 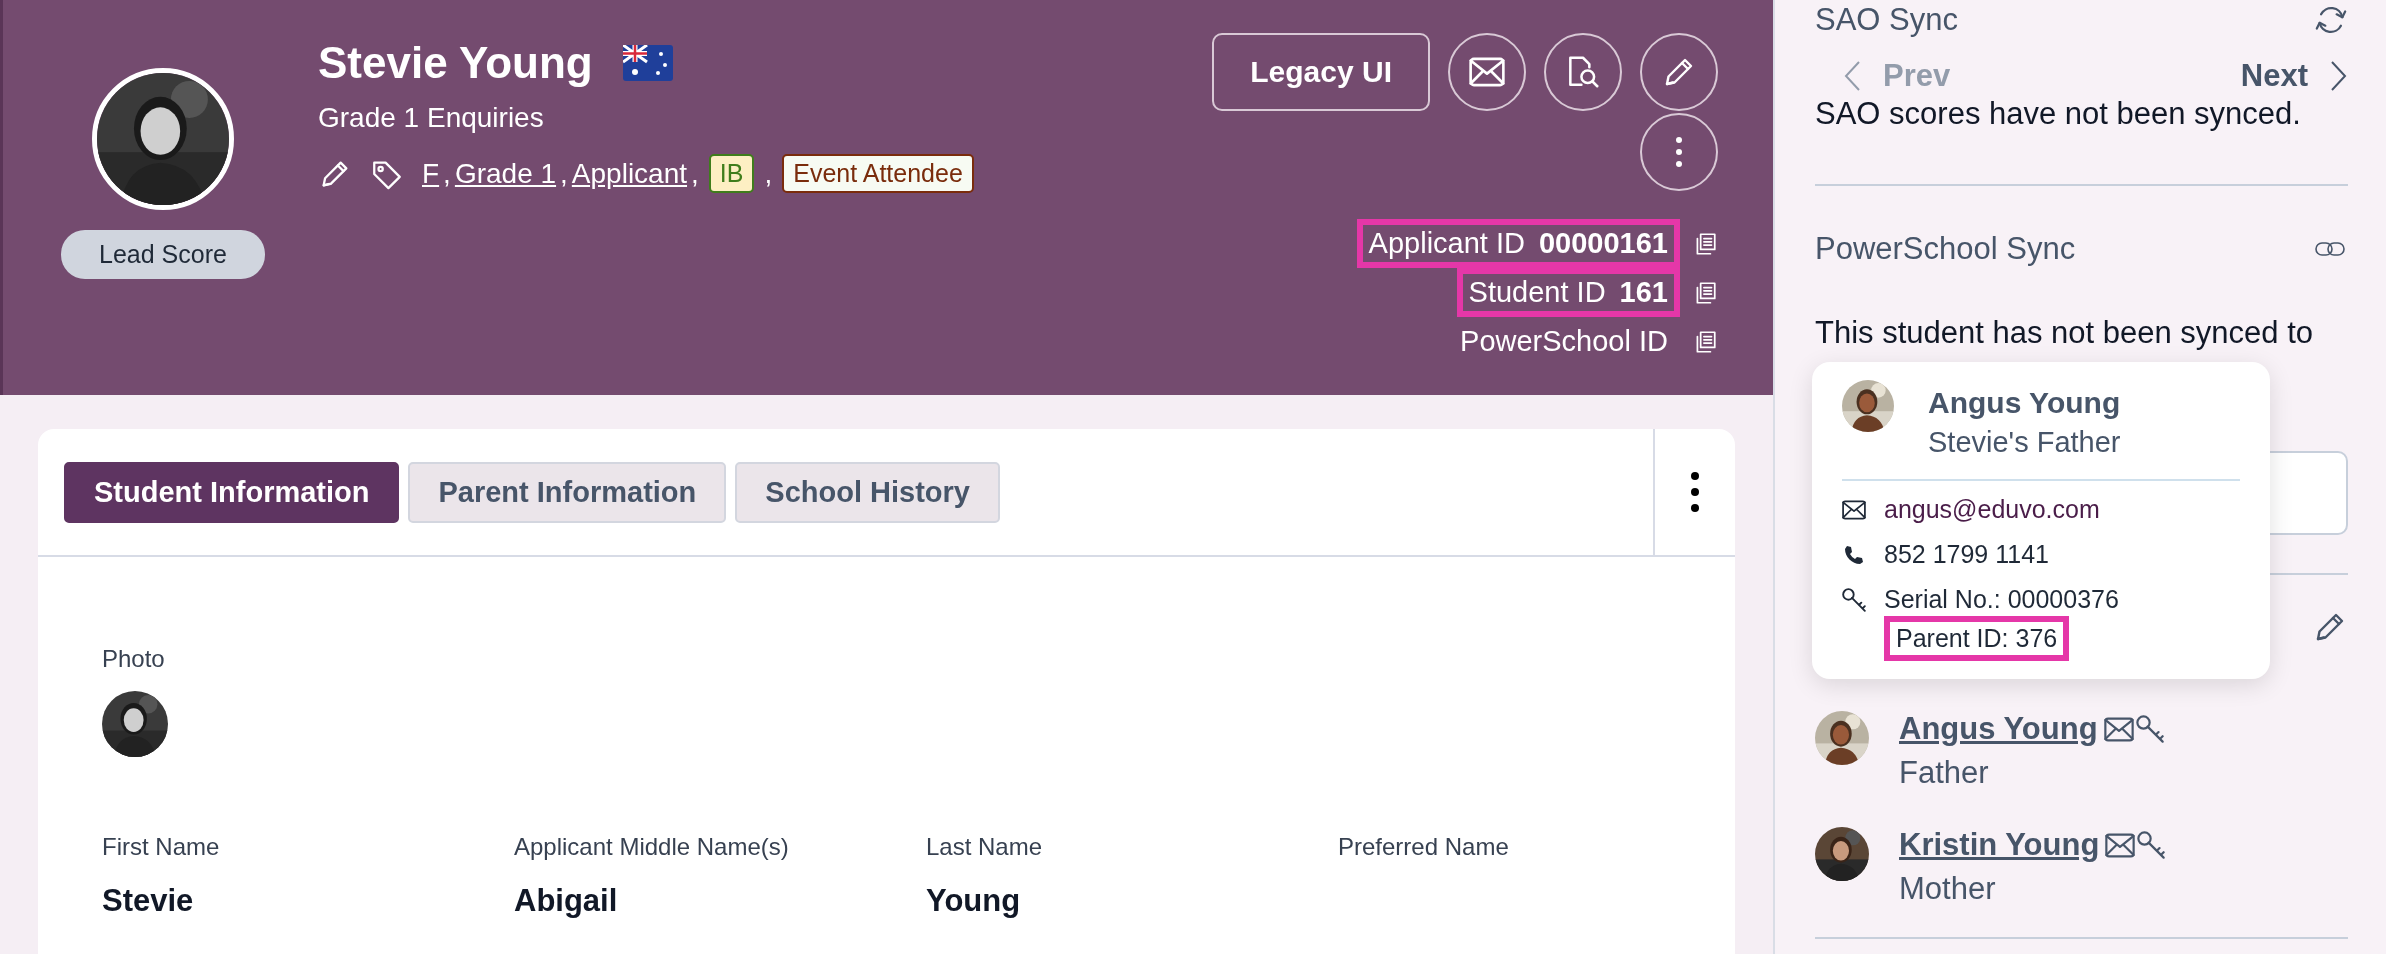 What do you see at coordinates (2065, 333) in the screenshot?
I see `sync-message: This student has not been synced to` at bounding box center [2065, 333].